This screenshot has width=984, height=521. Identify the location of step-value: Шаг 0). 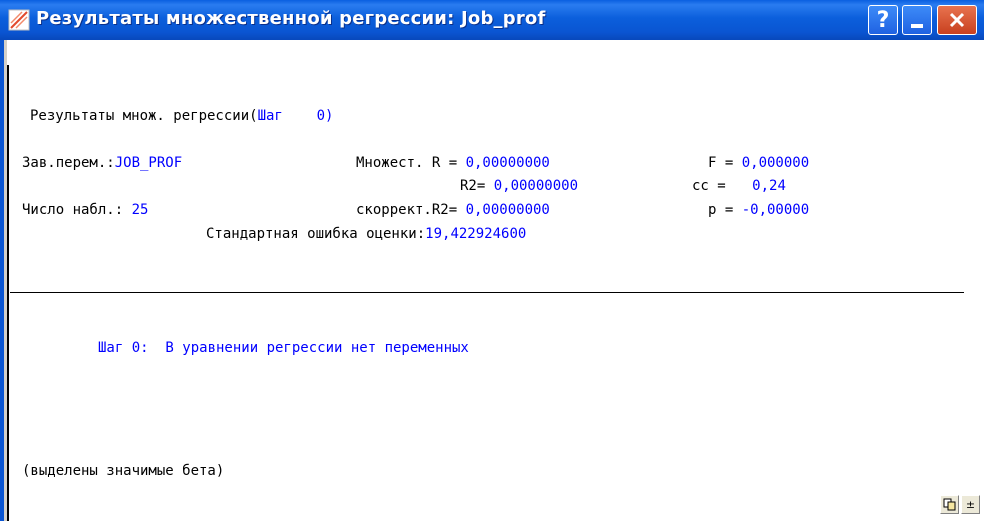
(295, 116).